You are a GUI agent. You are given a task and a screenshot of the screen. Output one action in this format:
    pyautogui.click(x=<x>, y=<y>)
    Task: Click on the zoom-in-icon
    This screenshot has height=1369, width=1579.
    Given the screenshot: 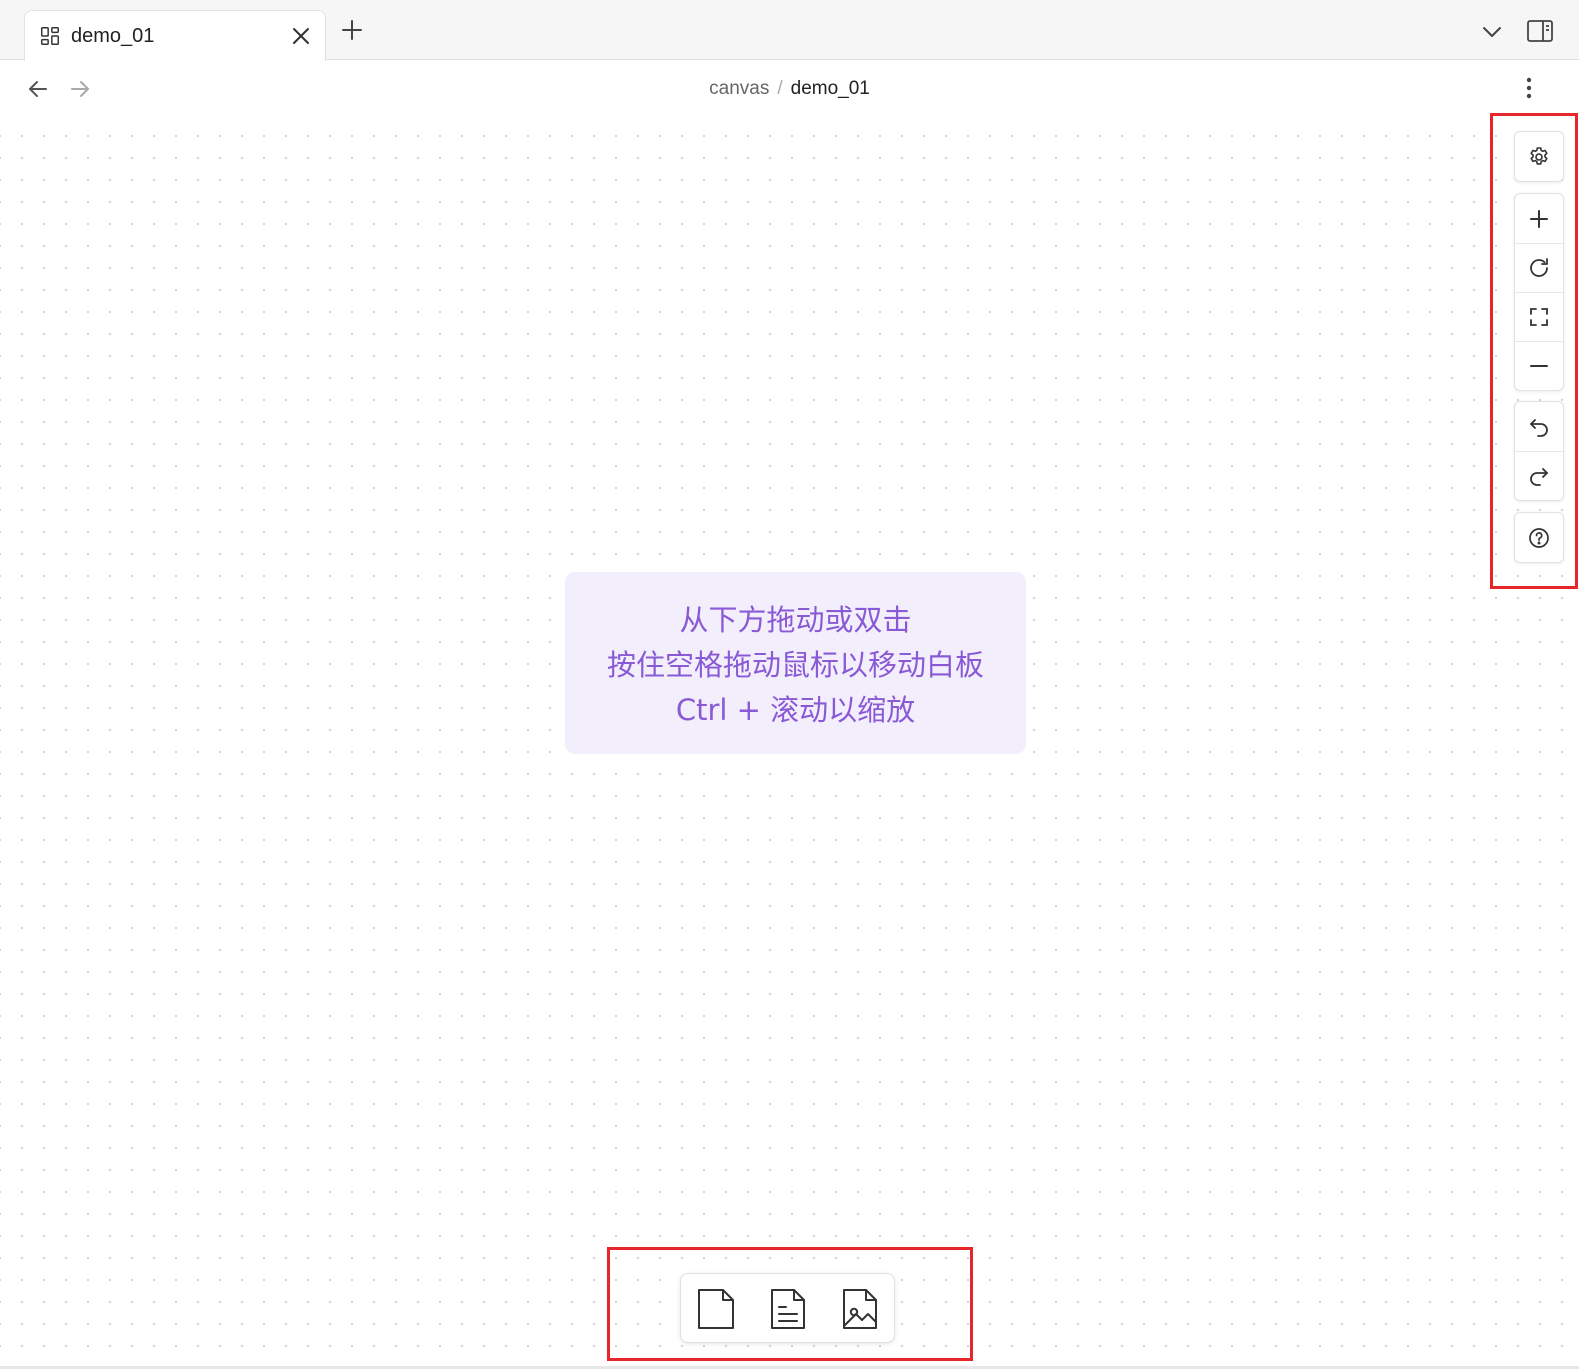 What is the action you would take?
    pyautogui.click(x=1539, y=218)
    